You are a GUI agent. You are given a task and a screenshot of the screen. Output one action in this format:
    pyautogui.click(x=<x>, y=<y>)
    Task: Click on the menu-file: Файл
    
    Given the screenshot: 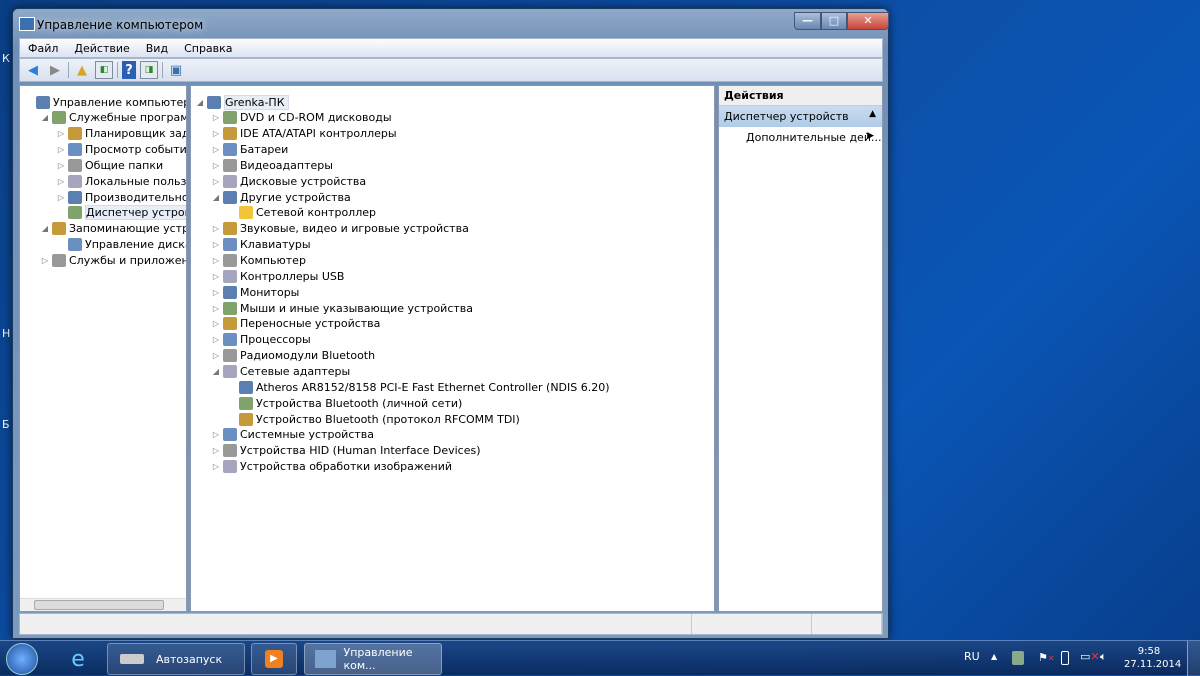 What is the action you would take?
    pyautogui.click(x=43, y=48)
    